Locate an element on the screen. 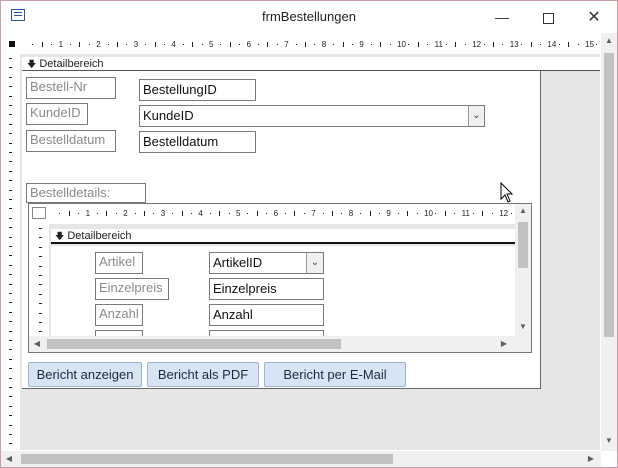 The image size is (618, 468). artikel-label: Artikel is located at coordinates (119, 263).